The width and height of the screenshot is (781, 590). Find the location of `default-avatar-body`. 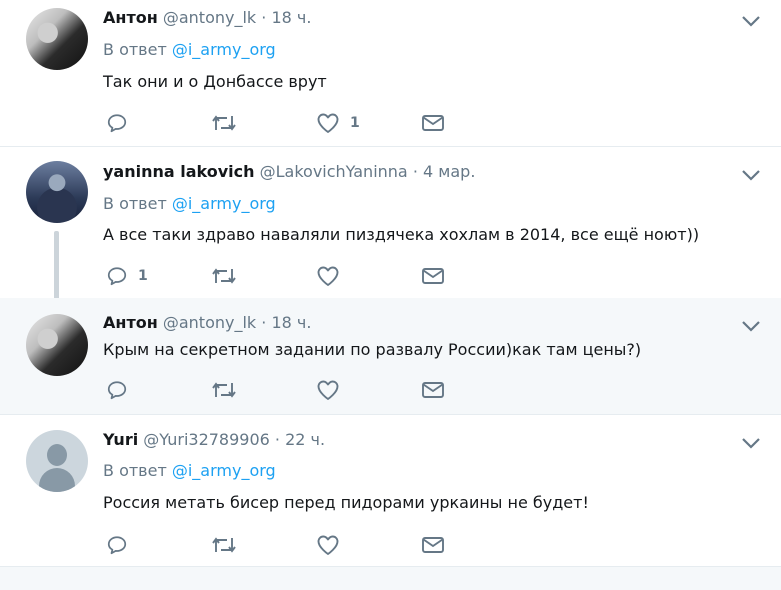

default-avatar-body is located at coordinates (57, 480).